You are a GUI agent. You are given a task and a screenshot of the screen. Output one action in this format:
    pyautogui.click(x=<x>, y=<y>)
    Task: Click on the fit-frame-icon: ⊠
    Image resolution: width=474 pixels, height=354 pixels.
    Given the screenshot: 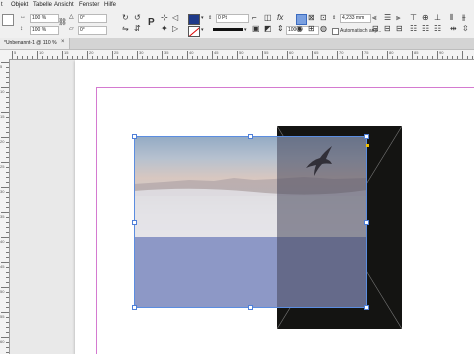 What is the action you would take?
    pyautogui.click(x=311, y=18)
    